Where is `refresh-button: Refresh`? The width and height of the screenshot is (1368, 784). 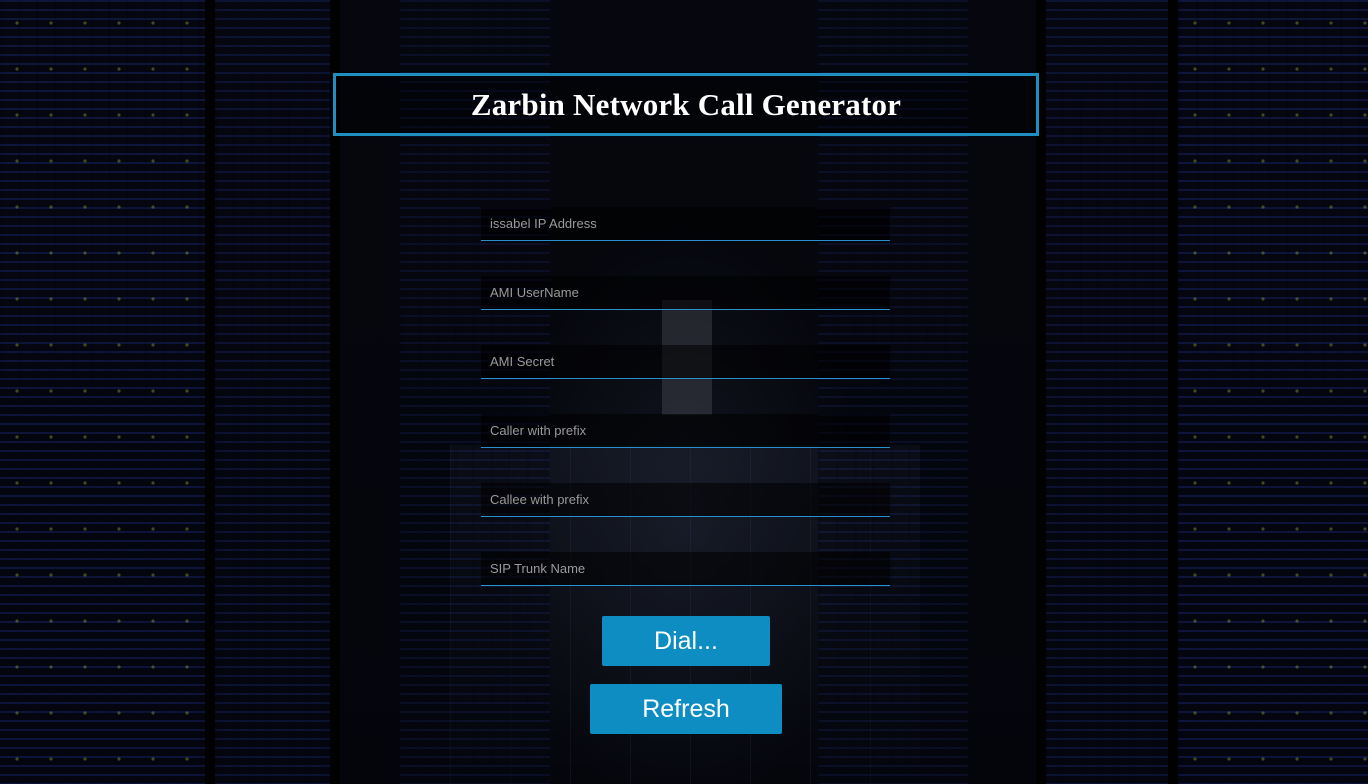 refresh-button: Refresh is located at coordinates (686, 709).